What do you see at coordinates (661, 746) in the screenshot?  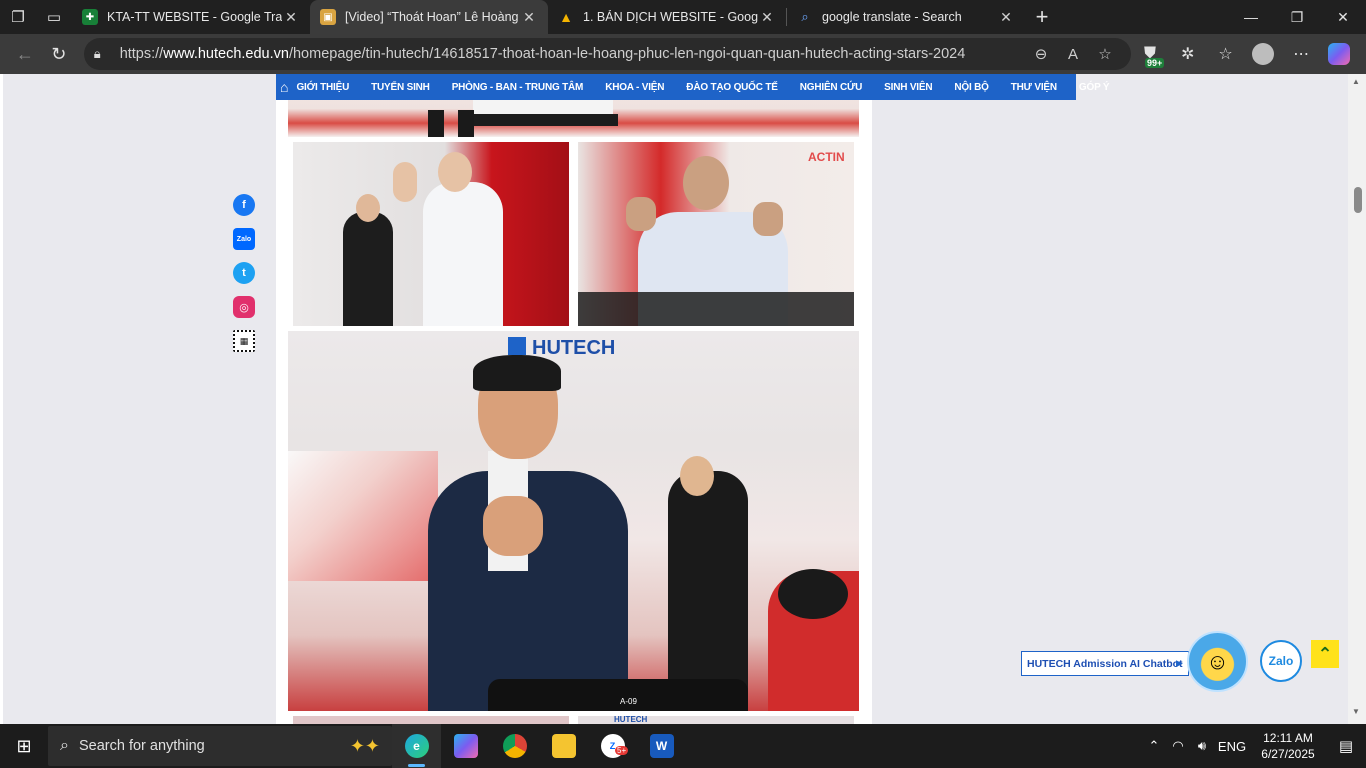 I see `word-taskbar-icon: W` at bounding box center [661, 746].